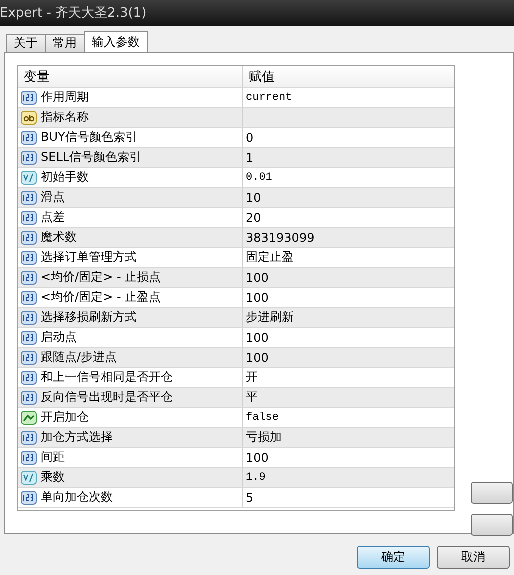 This screenshot has width=514, height=575. What do you see at coordinates (262, 77) in the screenshot?
I see `column-header: 赋值` at bounding box center [262, 77].